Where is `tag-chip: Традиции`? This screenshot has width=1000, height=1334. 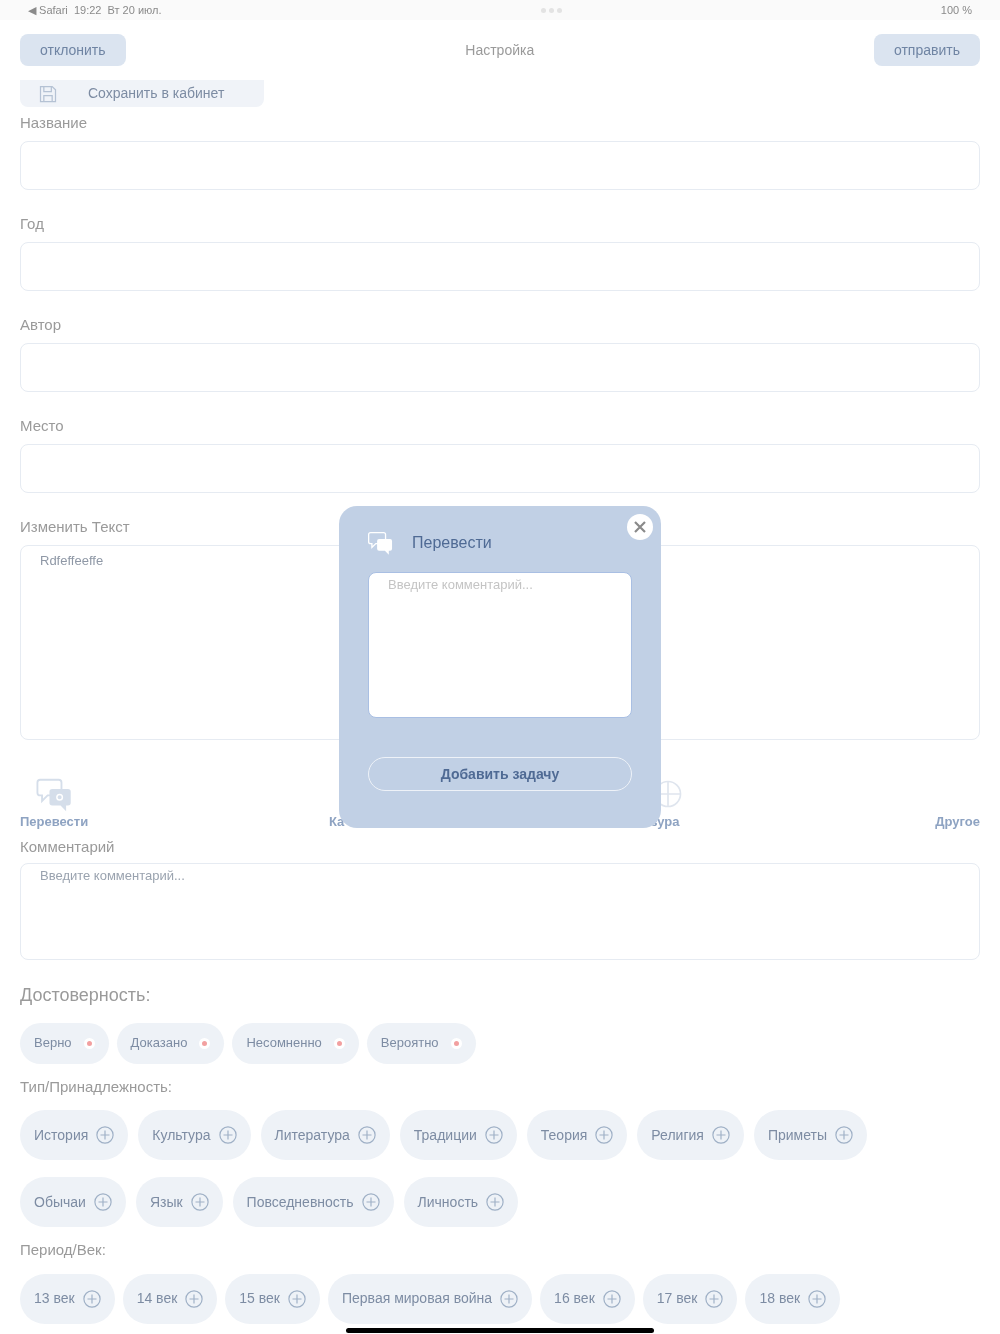
tag-chip: Традиции is located at coordinates (458, 1135).